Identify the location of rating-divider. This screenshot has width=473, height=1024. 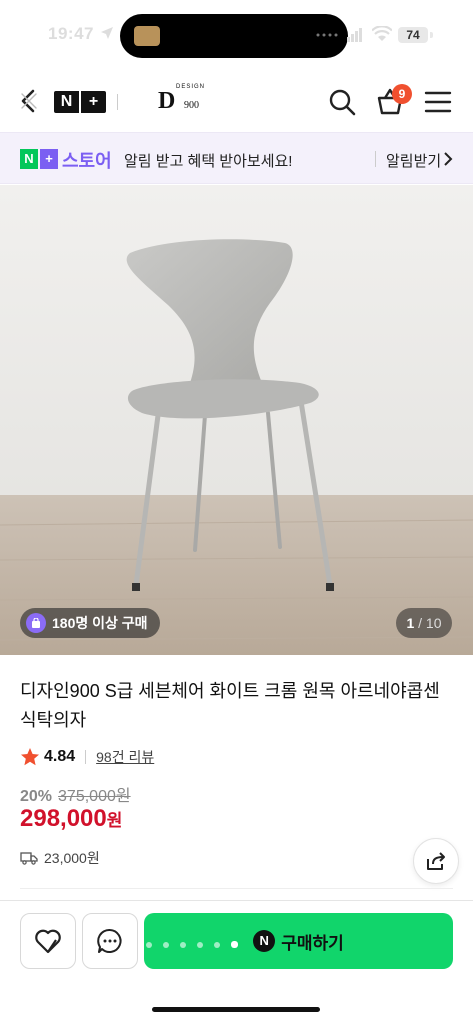
(86, 757).